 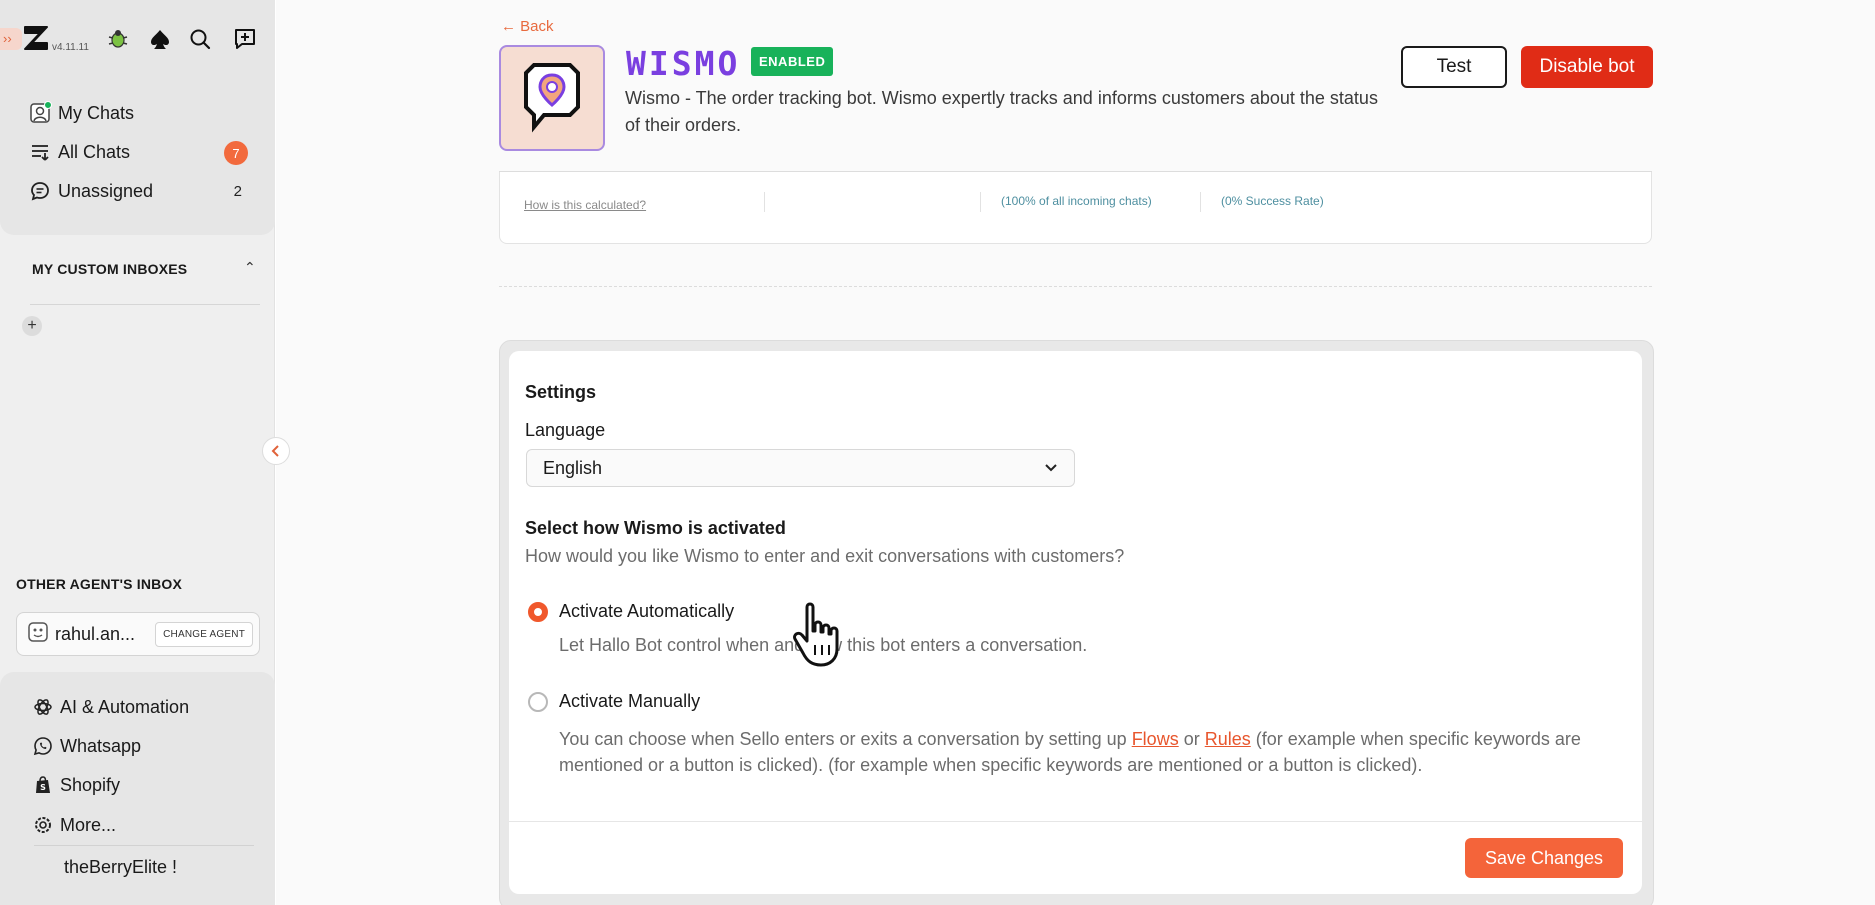 What do you see at coordinates (792, 61) in the screenshot?
I see `status-badge: ENABLED` at bounding box center [792, 61].